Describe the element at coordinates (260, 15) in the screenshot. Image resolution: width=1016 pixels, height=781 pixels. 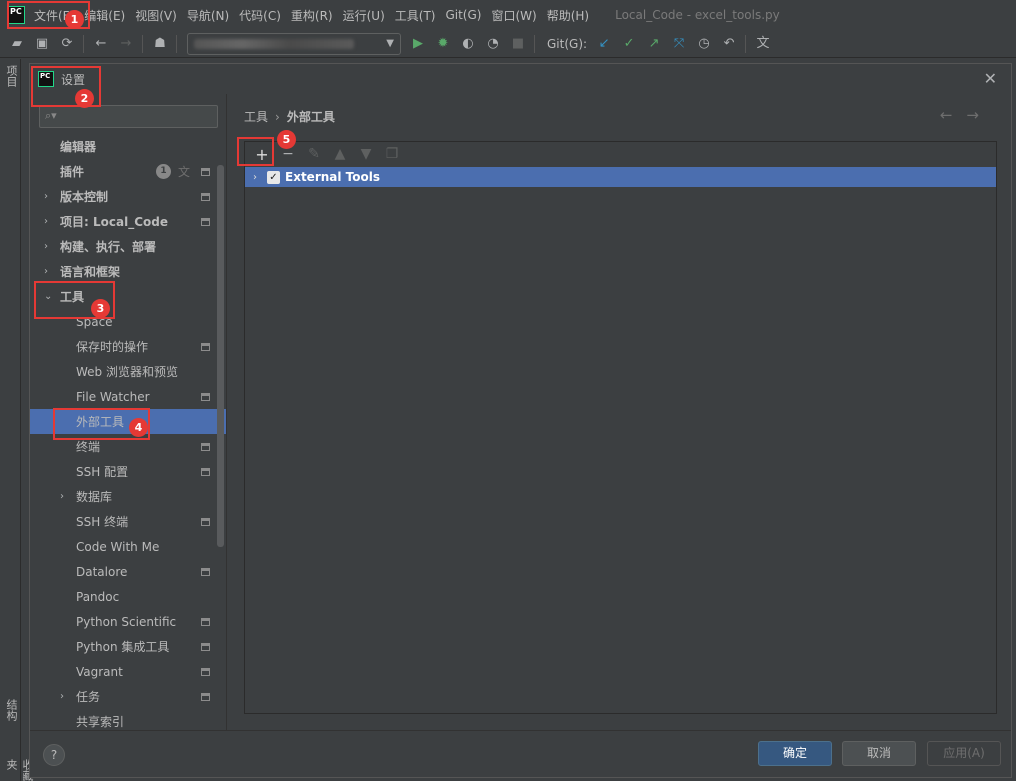
I see `menu-code: 代码(C)` at that location.